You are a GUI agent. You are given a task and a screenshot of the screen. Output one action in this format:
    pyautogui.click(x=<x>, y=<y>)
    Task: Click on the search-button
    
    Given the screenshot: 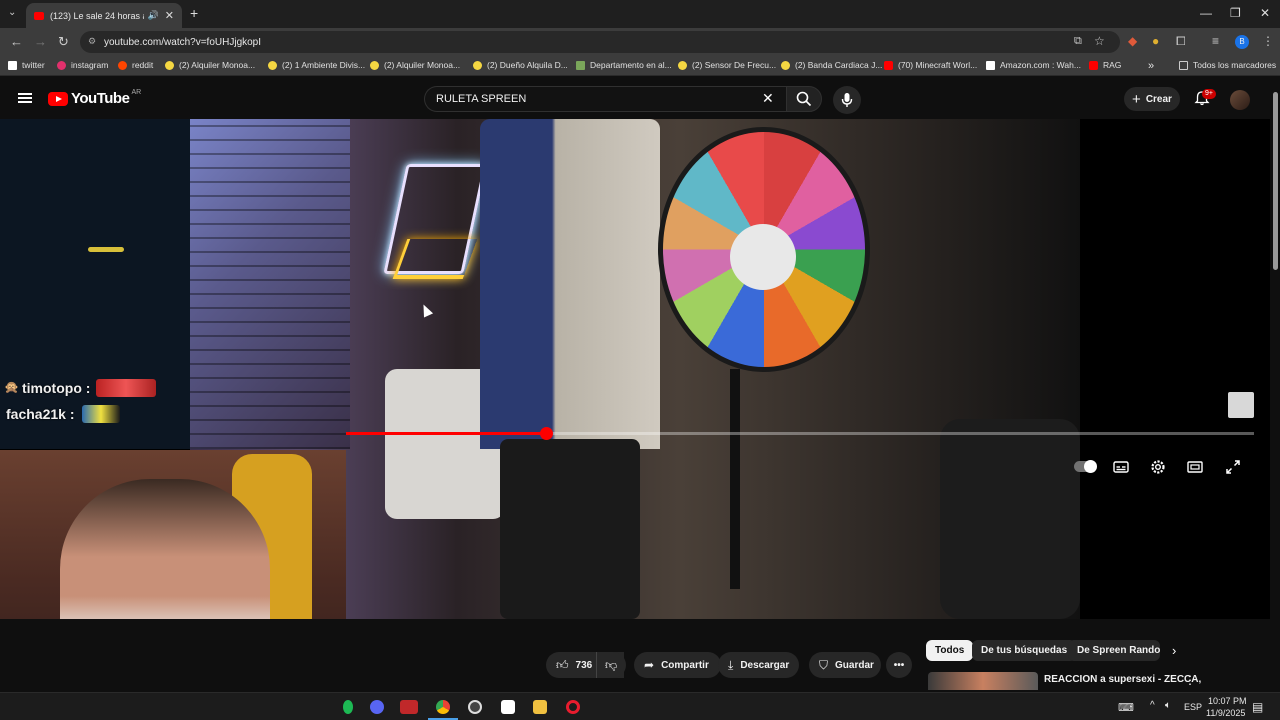 What is the action you would take?
    pyautogui.click(x=804, y=99)
    